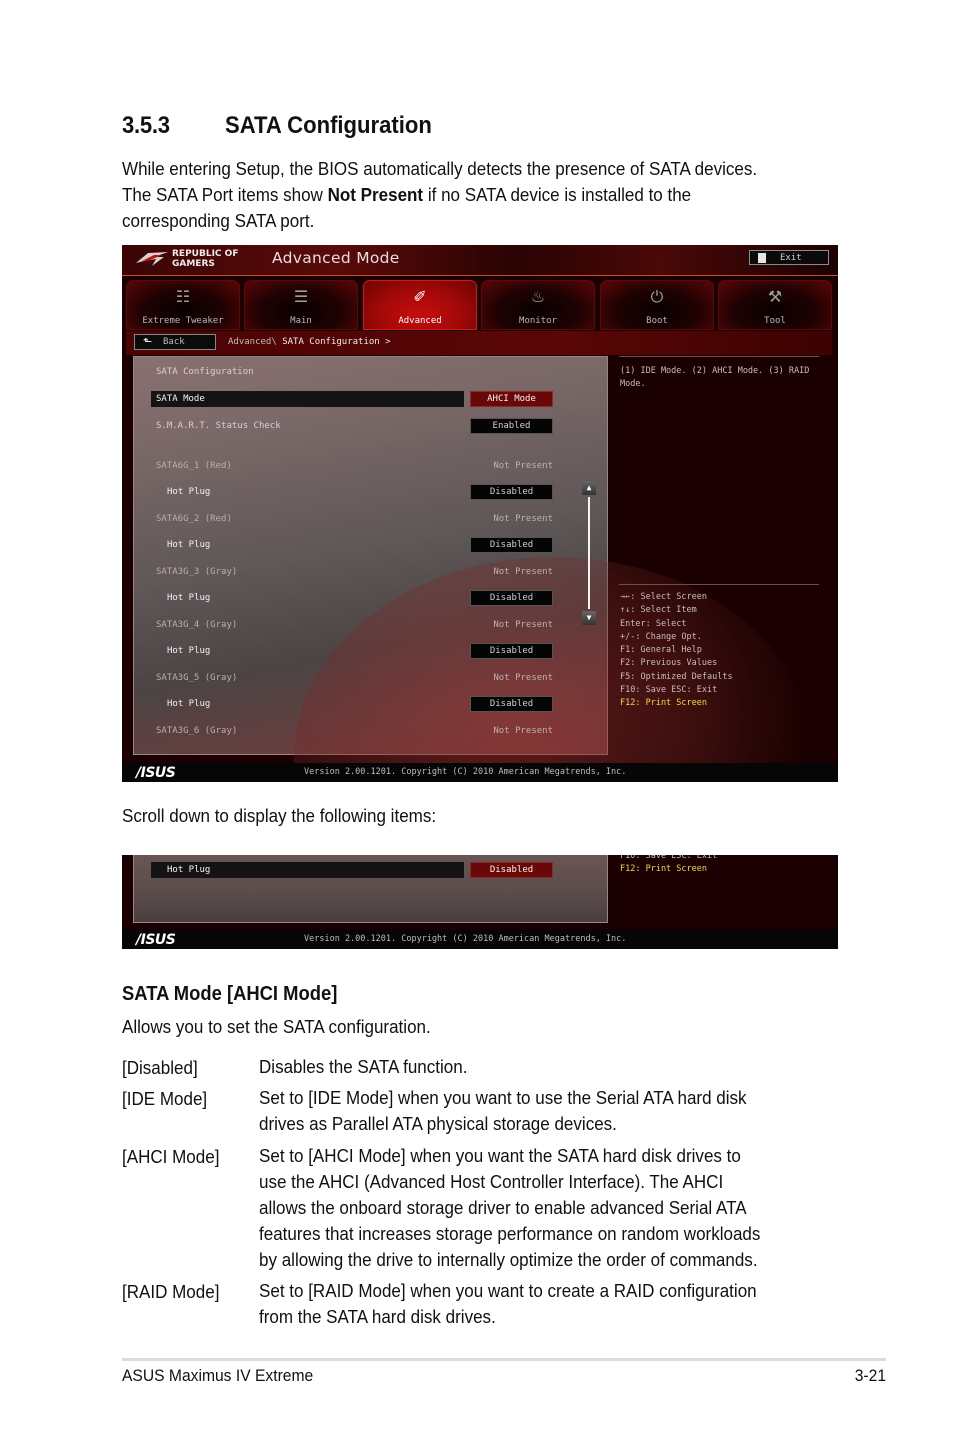  I want to click on exit-label: Exit, so click(791, 258).